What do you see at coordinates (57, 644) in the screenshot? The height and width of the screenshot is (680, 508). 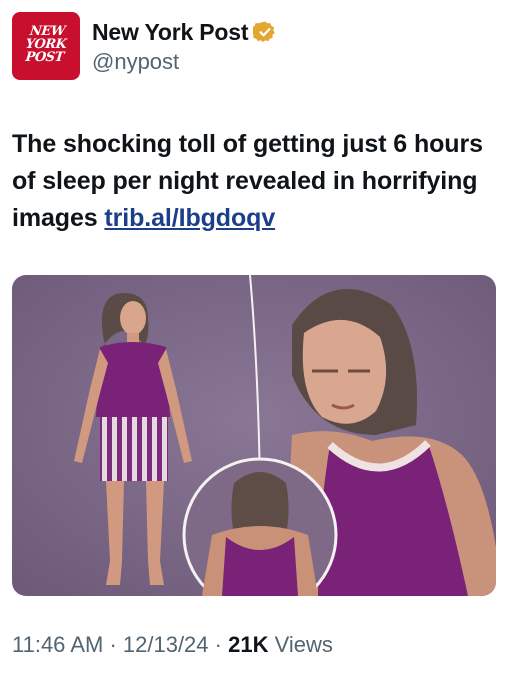 I see `tweet-time: 11:46 AM` at bounding box center [57, 644].